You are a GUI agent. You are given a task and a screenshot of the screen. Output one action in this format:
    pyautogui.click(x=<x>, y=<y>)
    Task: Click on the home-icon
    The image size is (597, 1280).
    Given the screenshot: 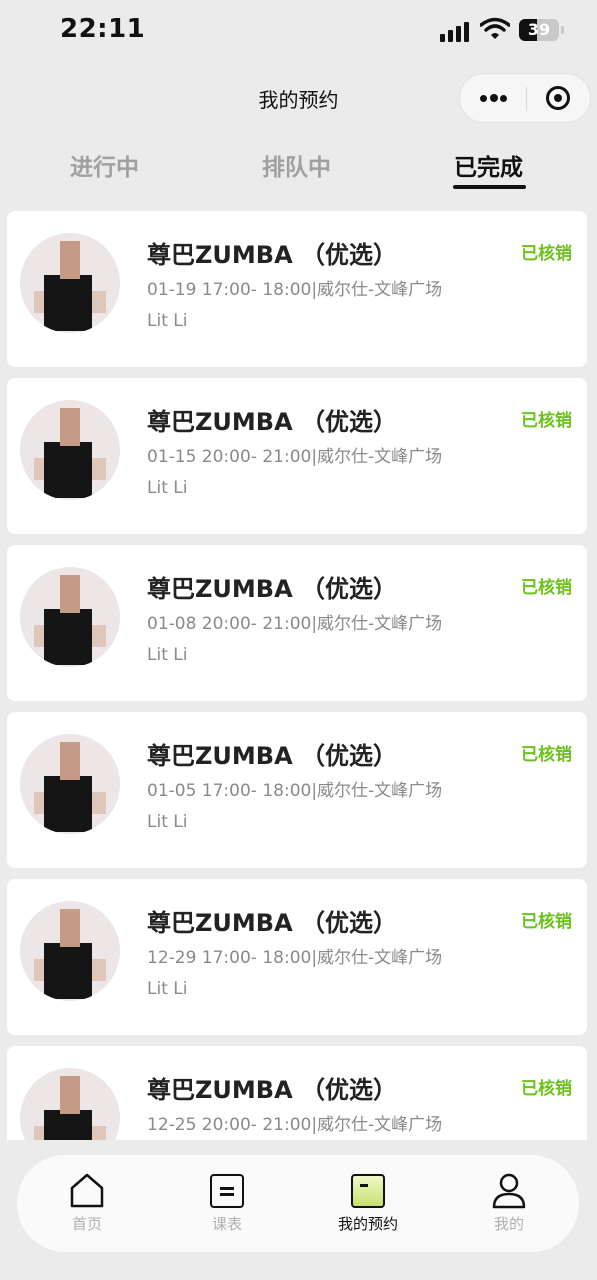 What is the action you would take?
    pyautogui.click(x=87, y=1191)
    